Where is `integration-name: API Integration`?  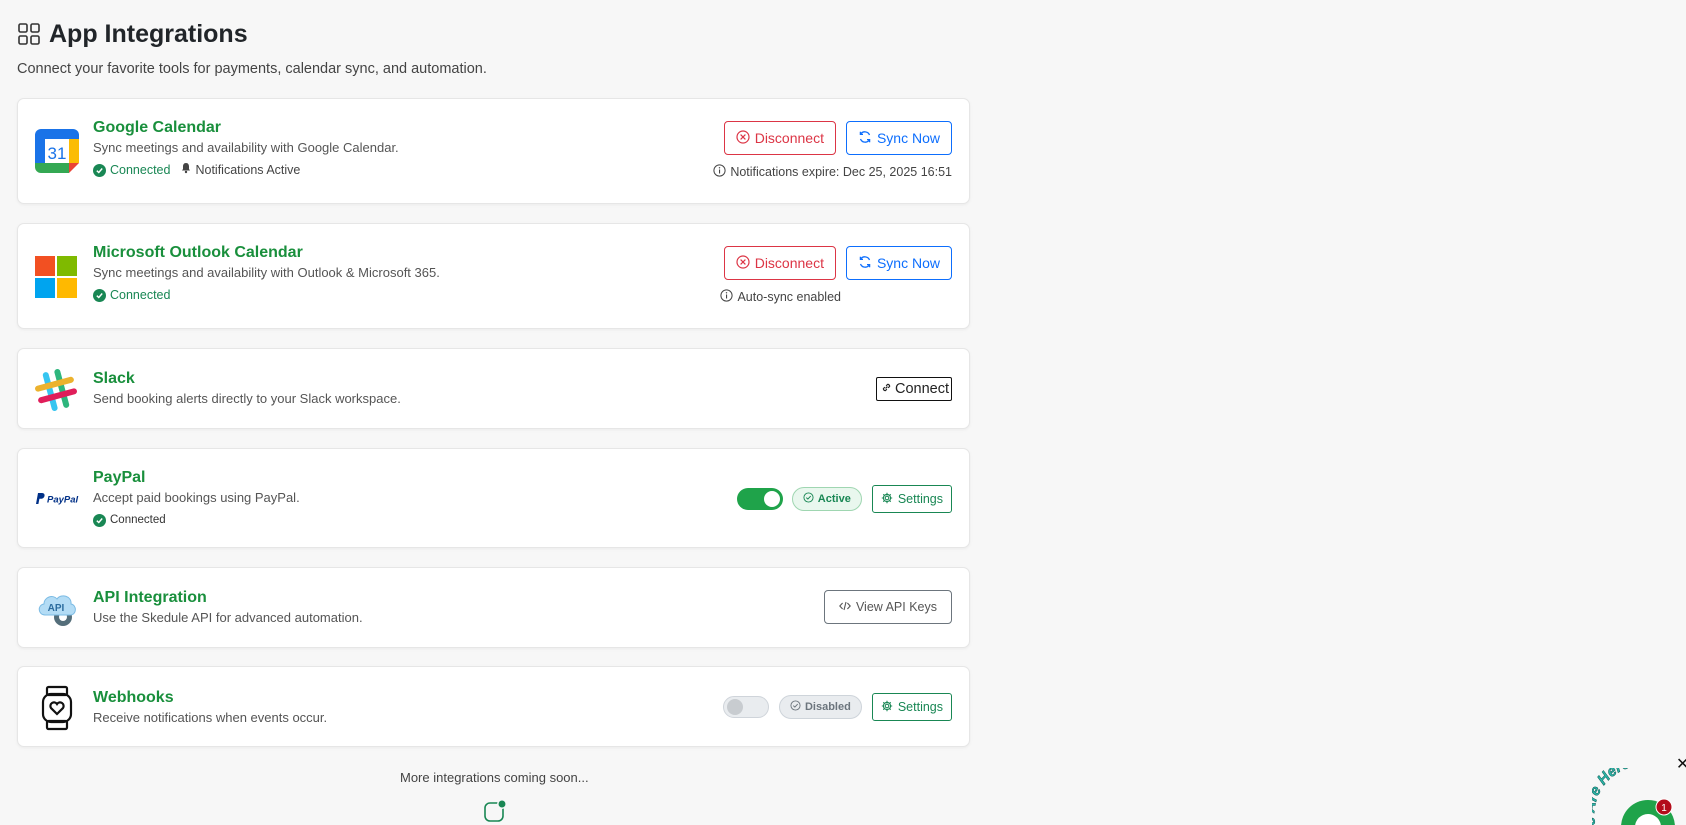
integration-name: API Integration is located at coordinates (150, 597).